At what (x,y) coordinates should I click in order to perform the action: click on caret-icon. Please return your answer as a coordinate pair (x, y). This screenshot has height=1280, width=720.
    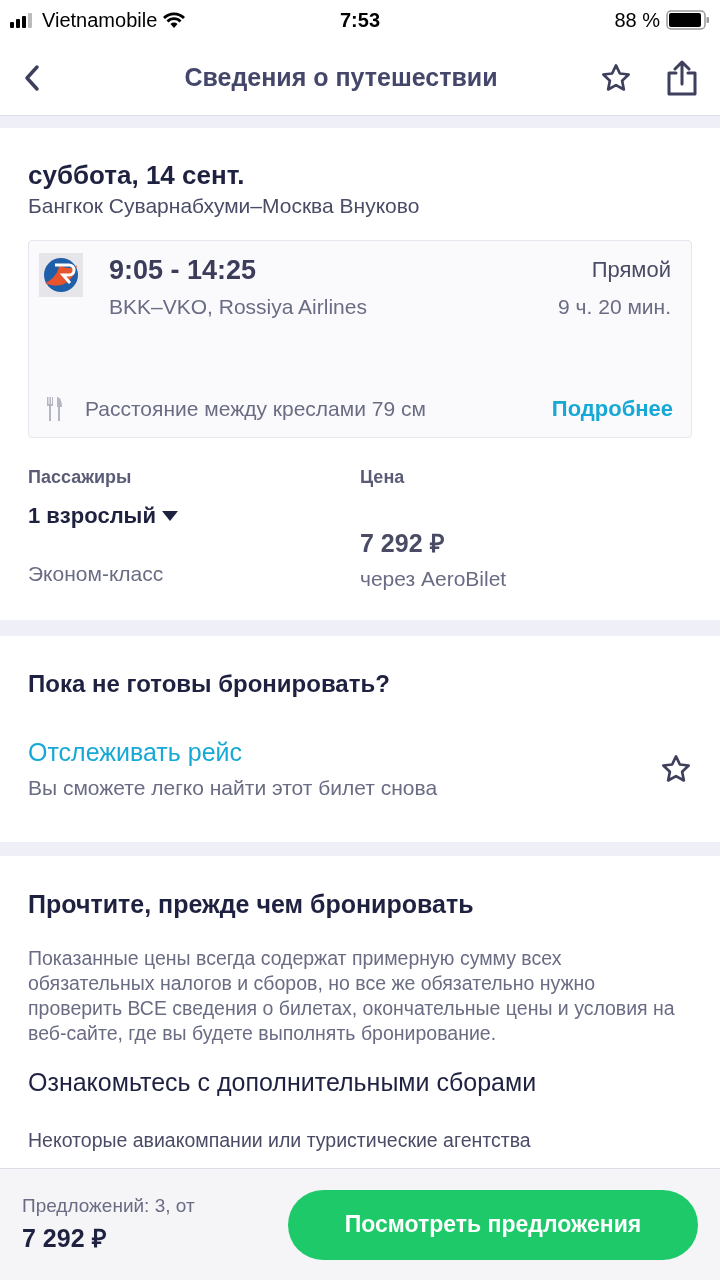
    Looking at the image, I should click on (169, 515).